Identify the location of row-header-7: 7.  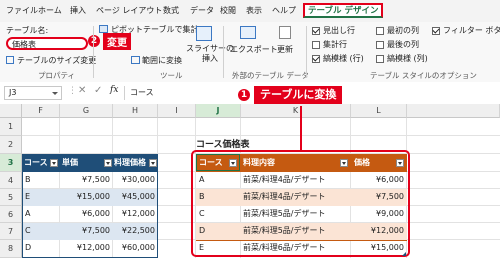
(11, 231).